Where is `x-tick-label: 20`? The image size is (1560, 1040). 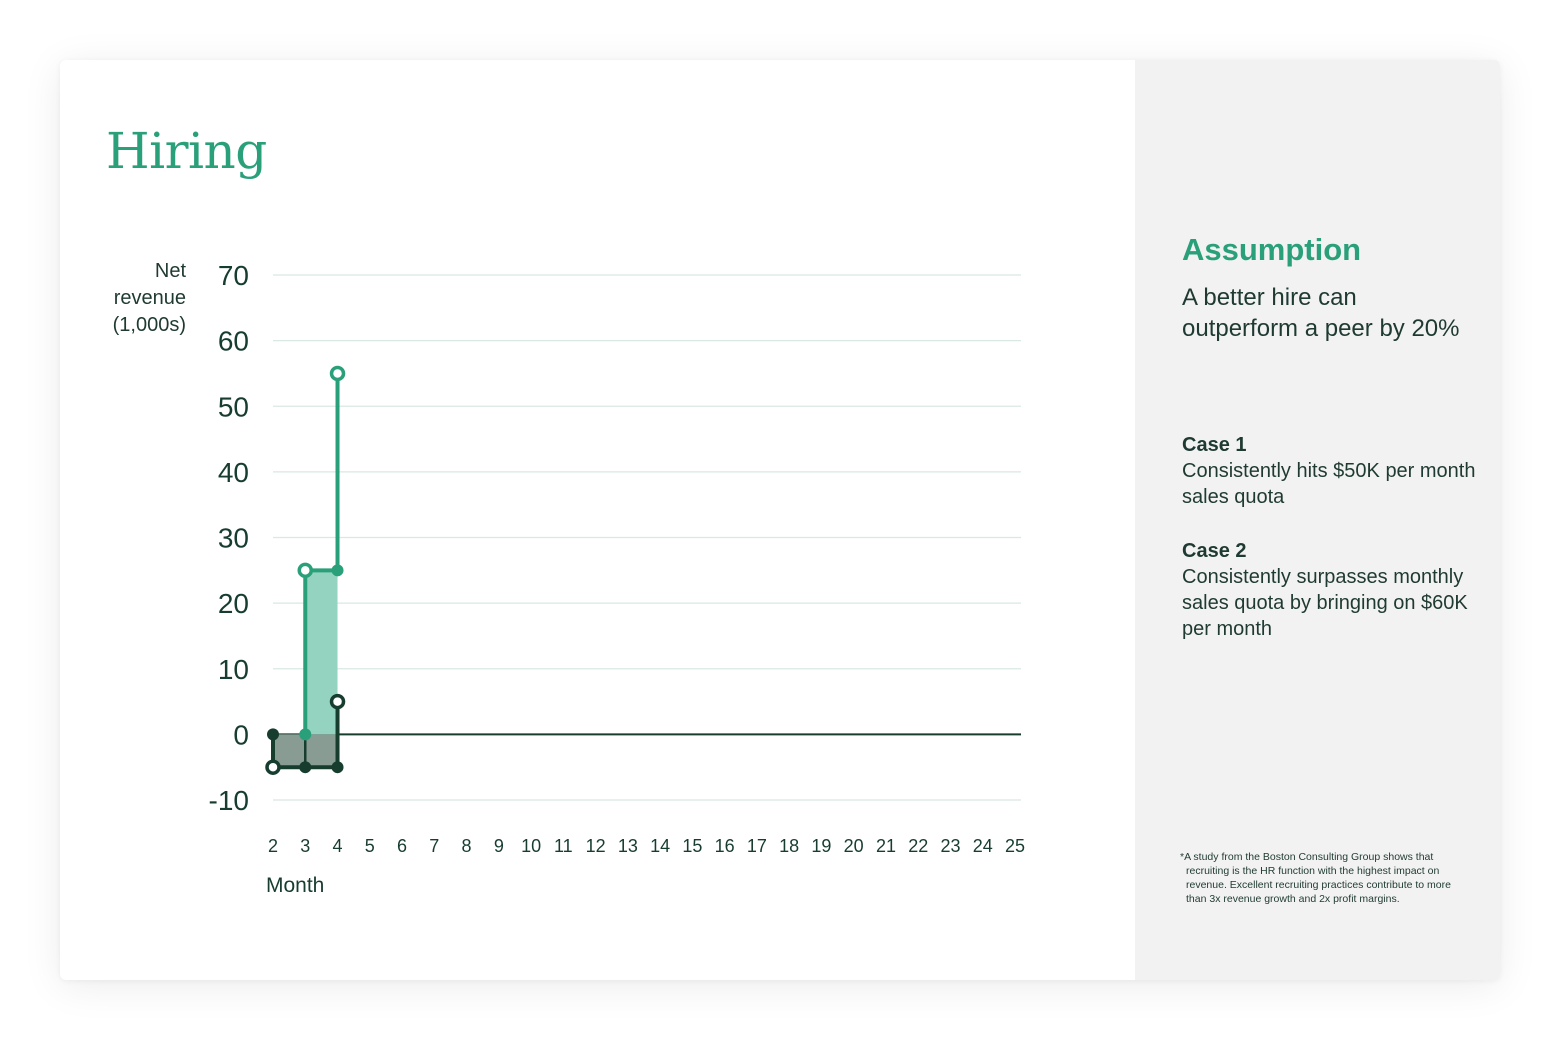 x-tick-label: 20 is located at coordinates (854, 846).